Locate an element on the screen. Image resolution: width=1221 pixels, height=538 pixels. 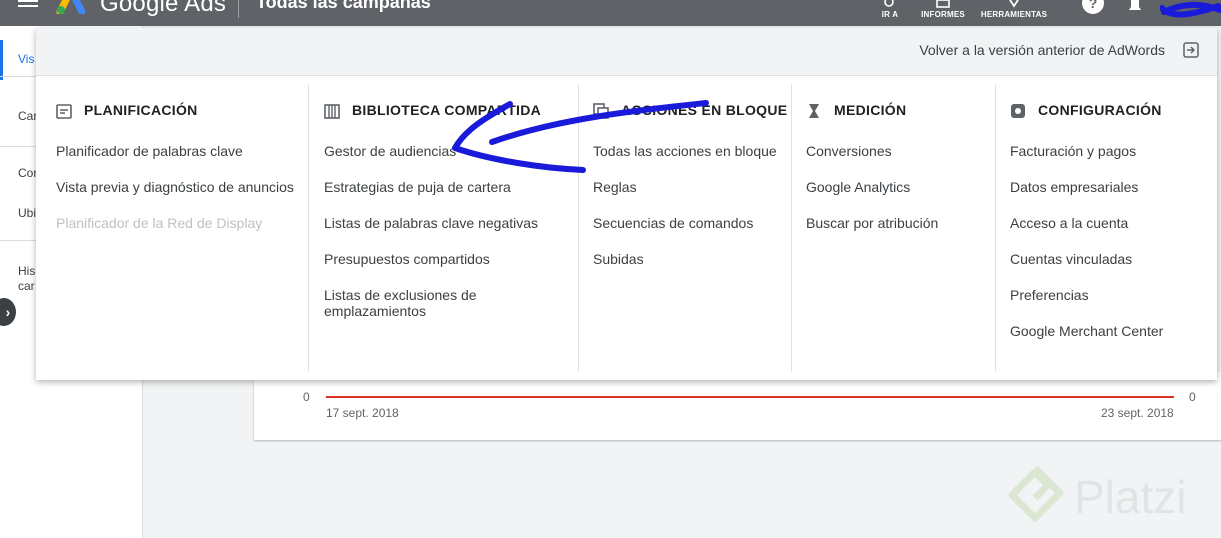
menu-item-billing: Facturación y pagos is located at coordinates (1073, 151).